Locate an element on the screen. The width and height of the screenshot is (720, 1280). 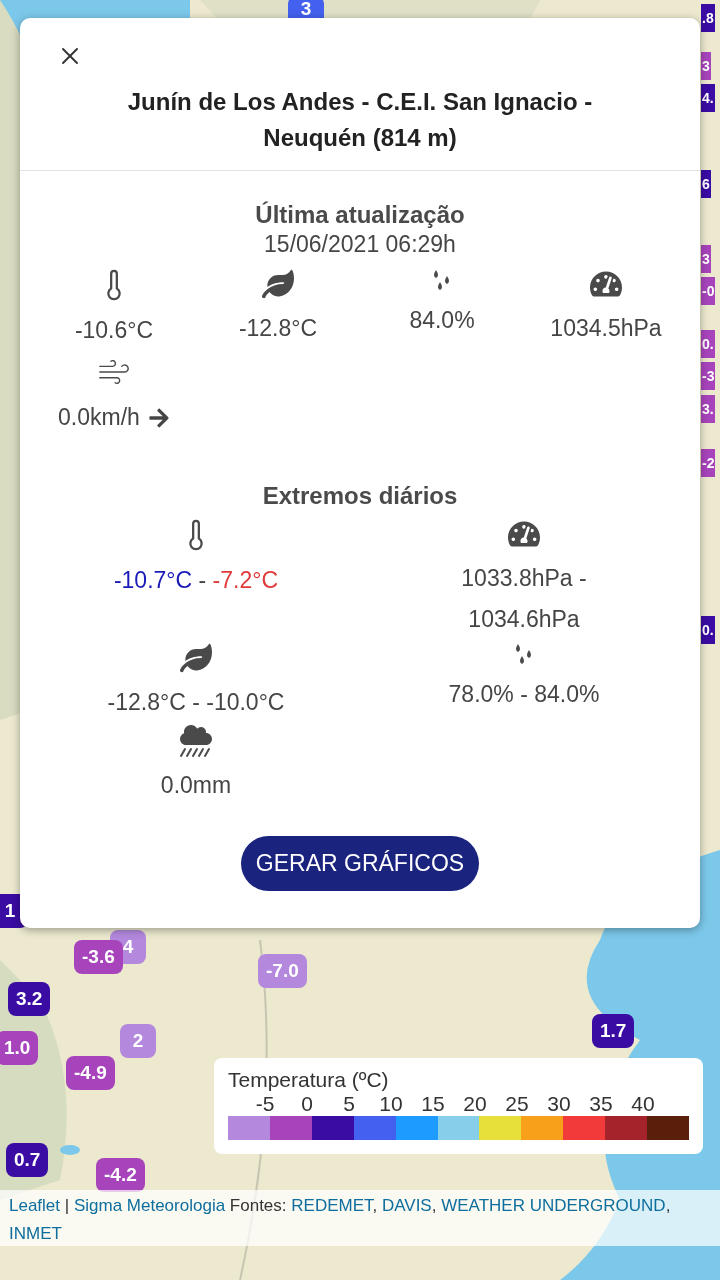
legend-tick: 5 is located at coordinates (349, 1104).